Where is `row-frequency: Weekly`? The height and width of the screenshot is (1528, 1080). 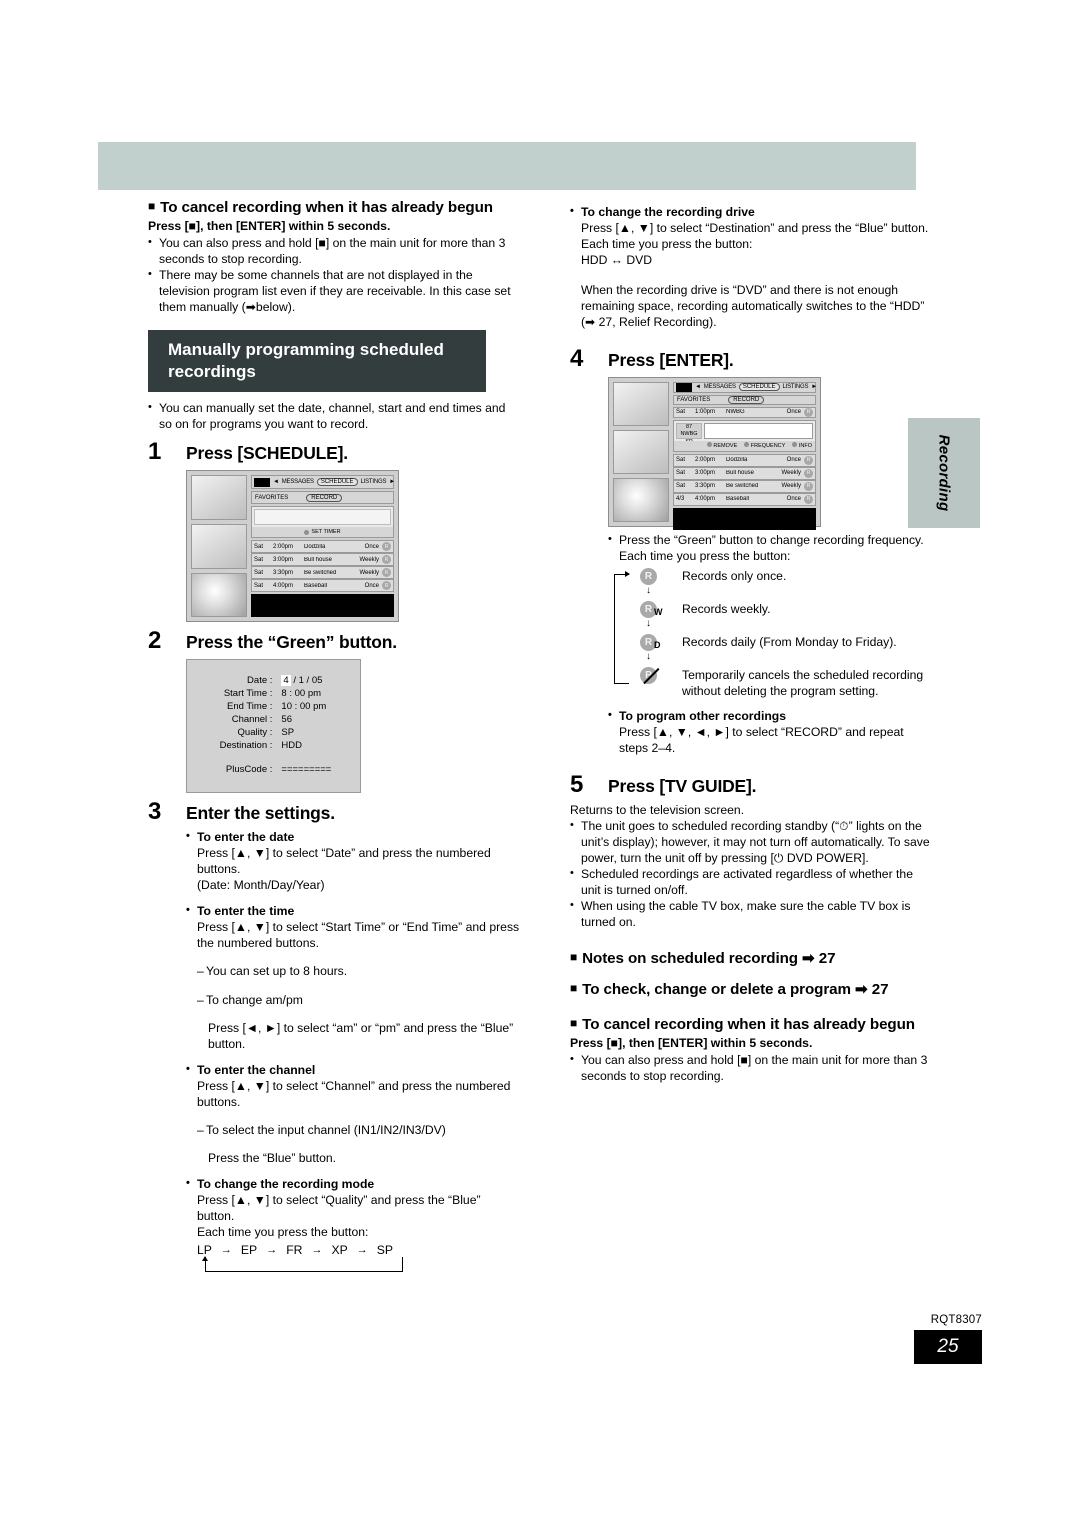 row-frequency: Weekly is located at coordinates (369, 572).